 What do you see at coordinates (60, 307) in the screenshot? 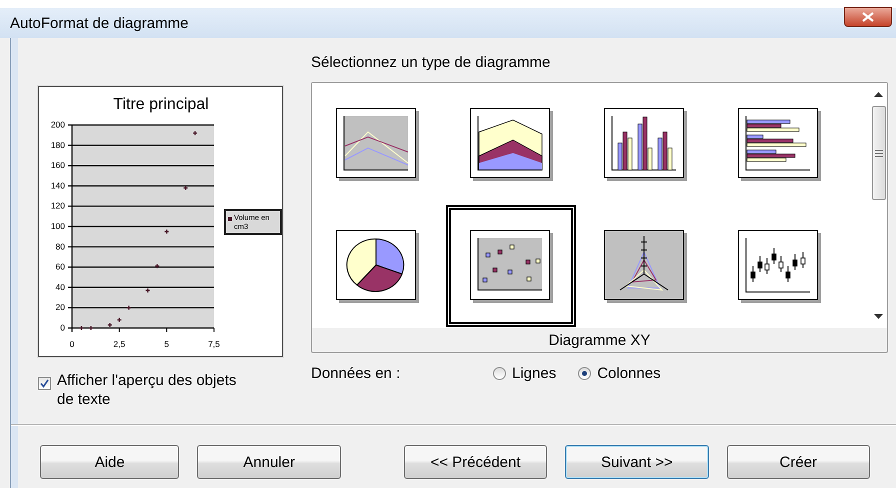
I see `y-tick-label: 20` at bounding box center [60, 307].